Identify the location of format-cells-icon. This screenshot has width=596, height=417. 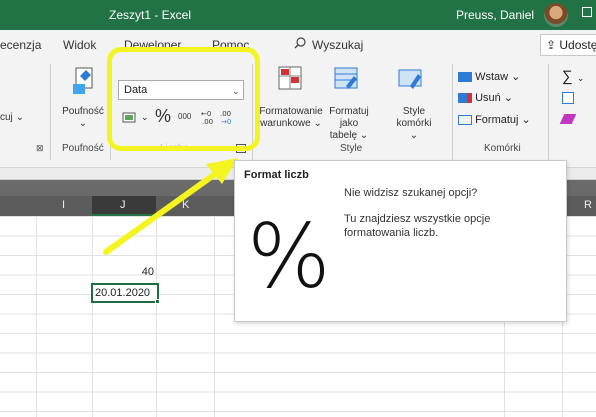
(465, 120).